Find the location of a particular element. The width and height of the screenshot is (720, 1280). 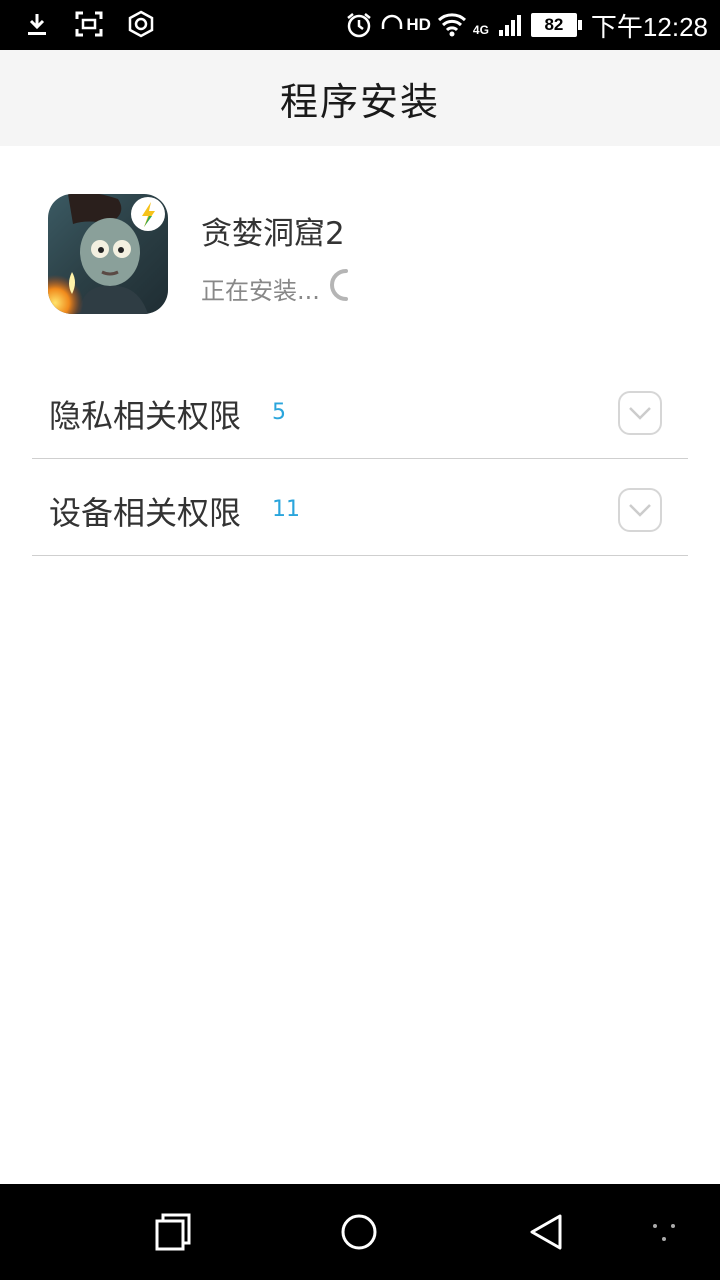

screenshot-icon is located at coordinates (89, 24).